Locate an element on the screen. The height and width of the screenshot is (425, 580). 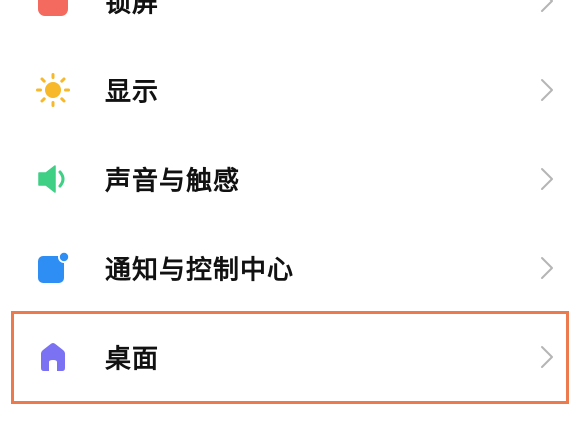
notification-icon is located at coordinates (54, 266).